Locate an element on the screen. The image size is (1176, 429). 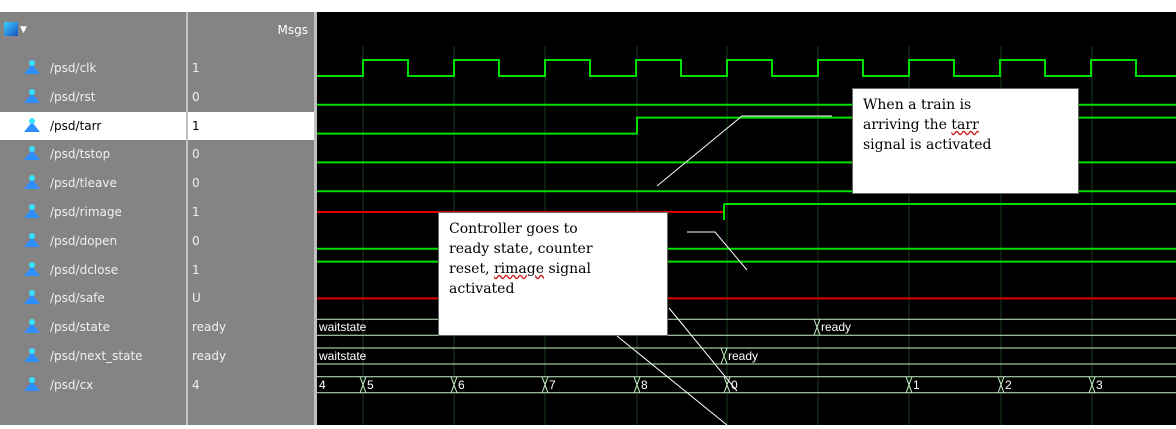
msgs-header: Msgs is located at coordinates (252, 29).